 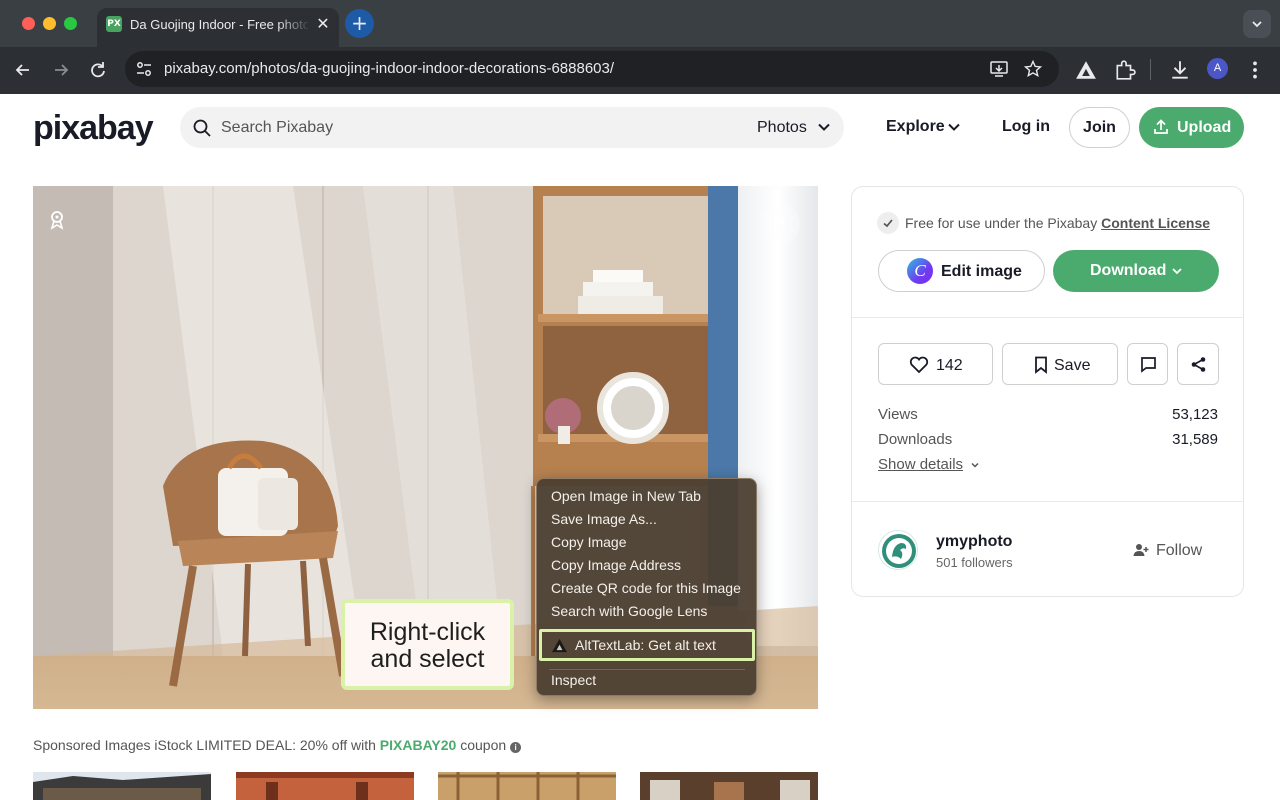 I want to click on follow-label: Follow, so click(x=1179, y=550).